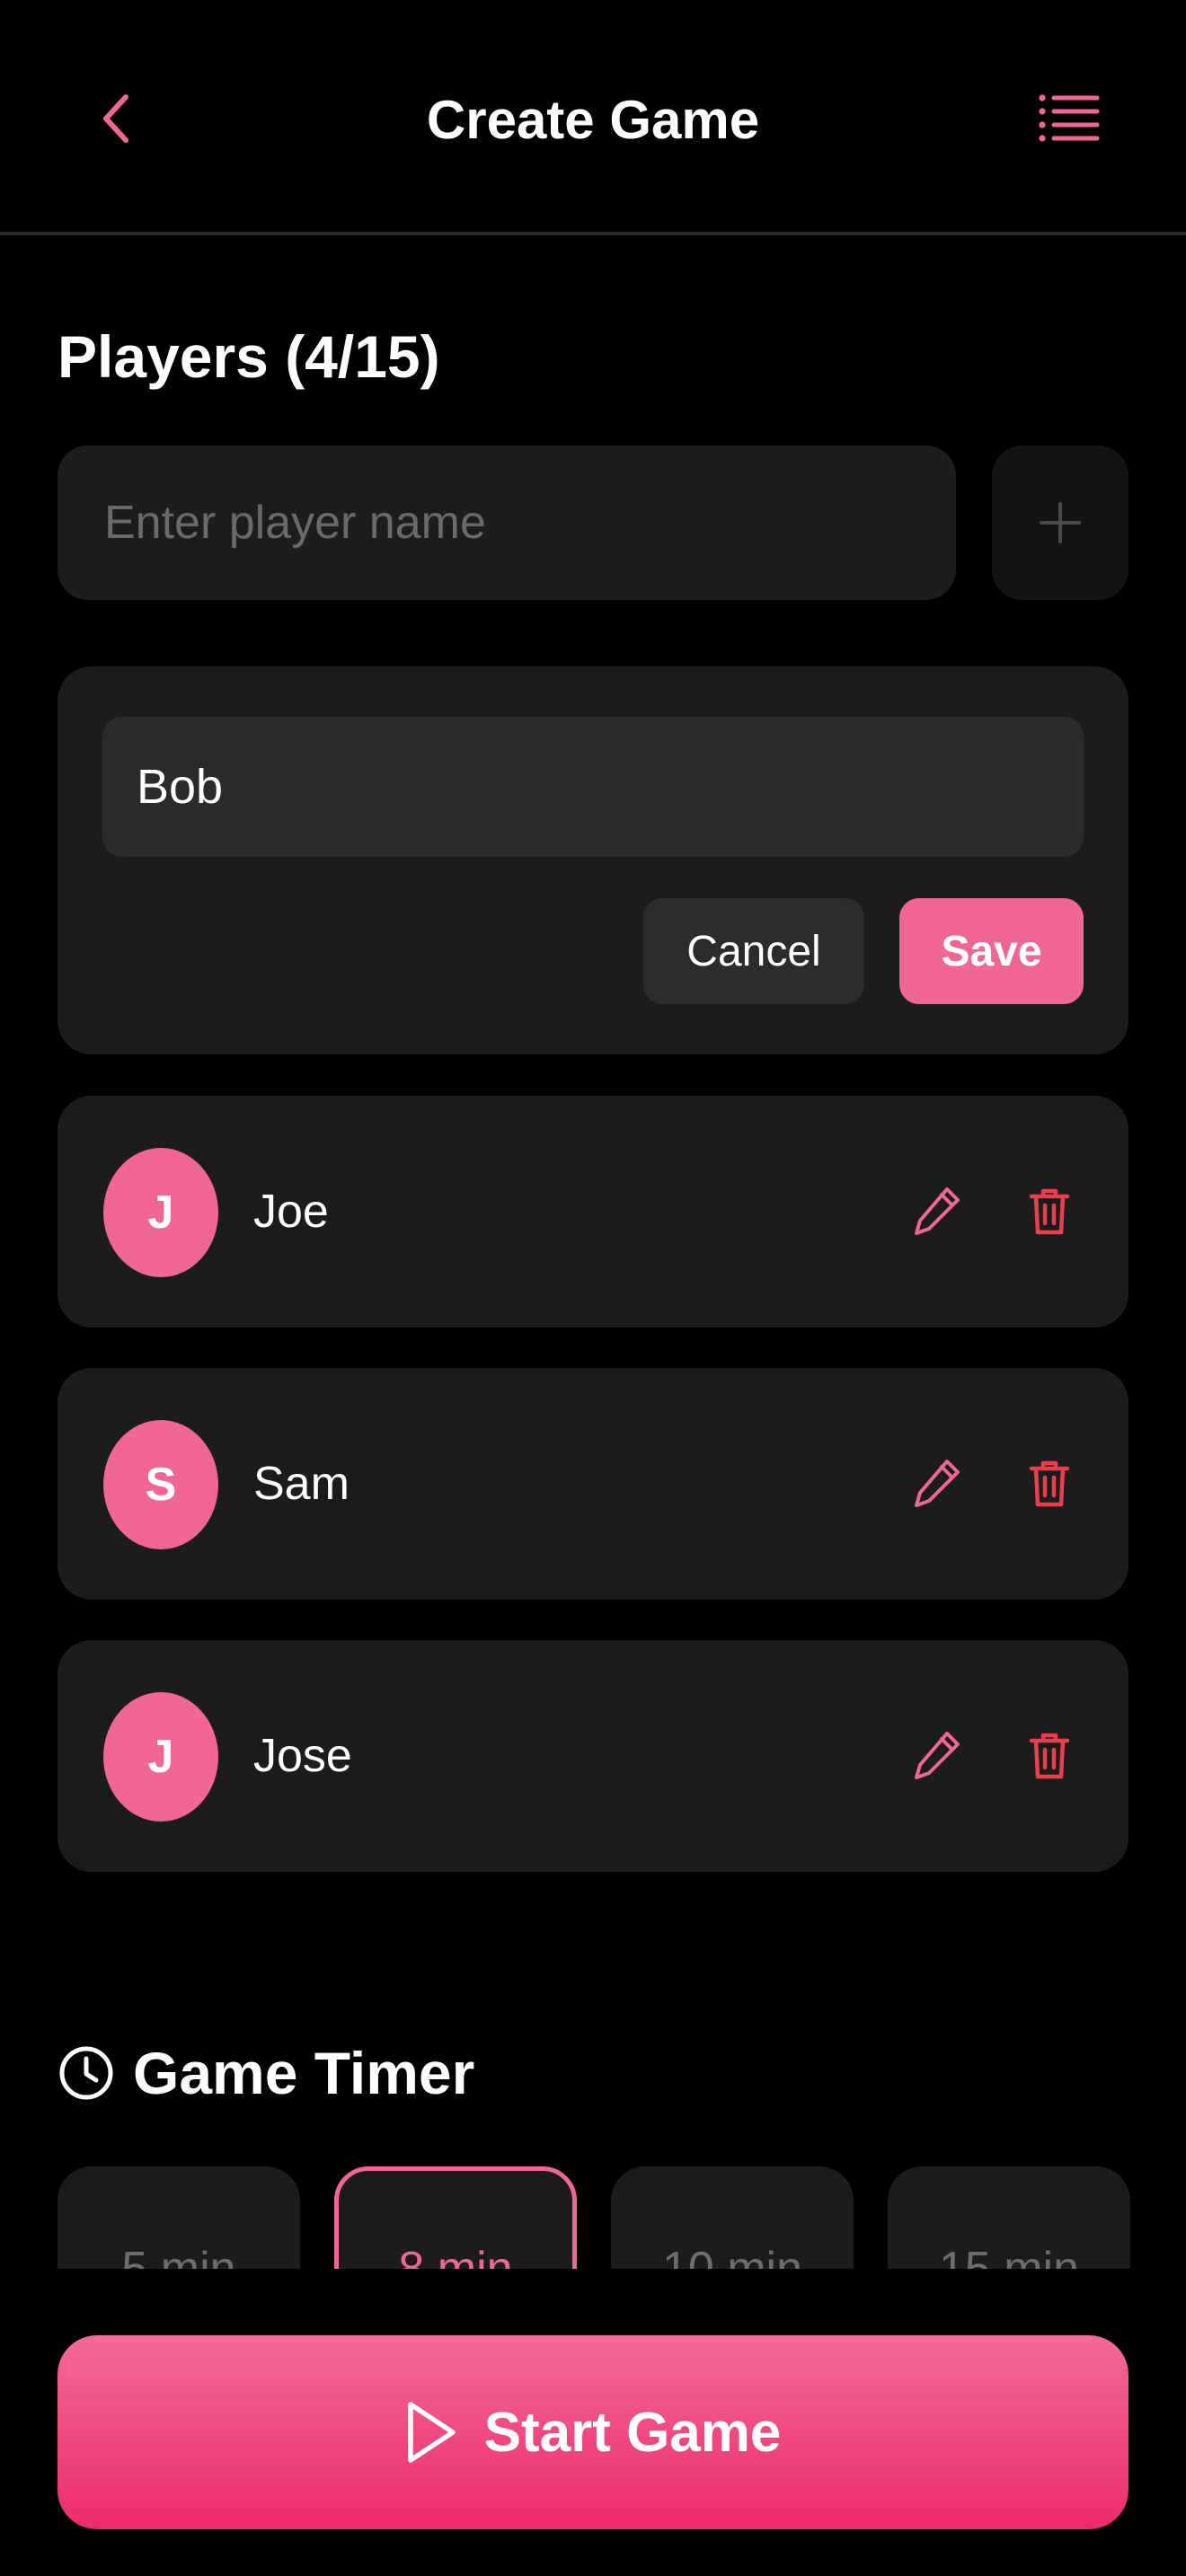 Image resolution: width=1186 pixels, height=2576 pixels. What do you see at coordinates (302, 1756) in the screenshot?
I see `player-name: Jose` at bounding box center [302, 1756].